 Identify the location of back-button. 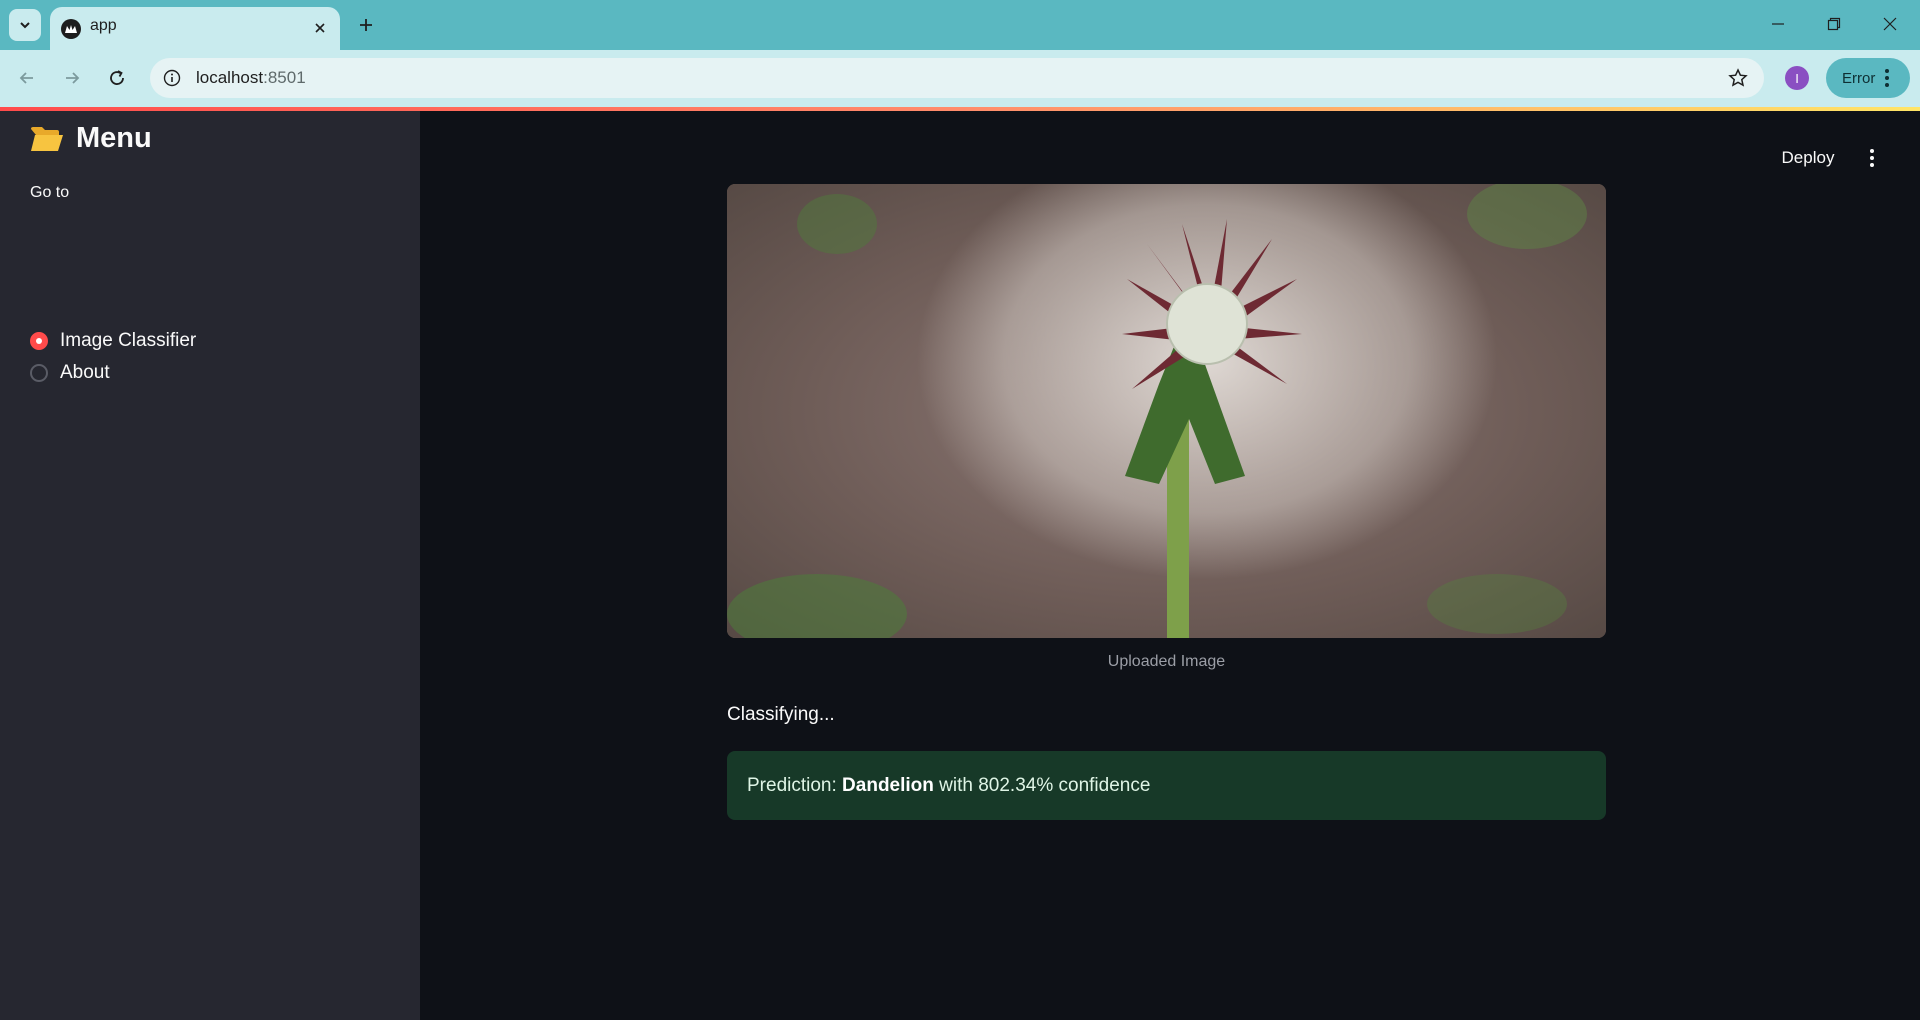
(27, 78).